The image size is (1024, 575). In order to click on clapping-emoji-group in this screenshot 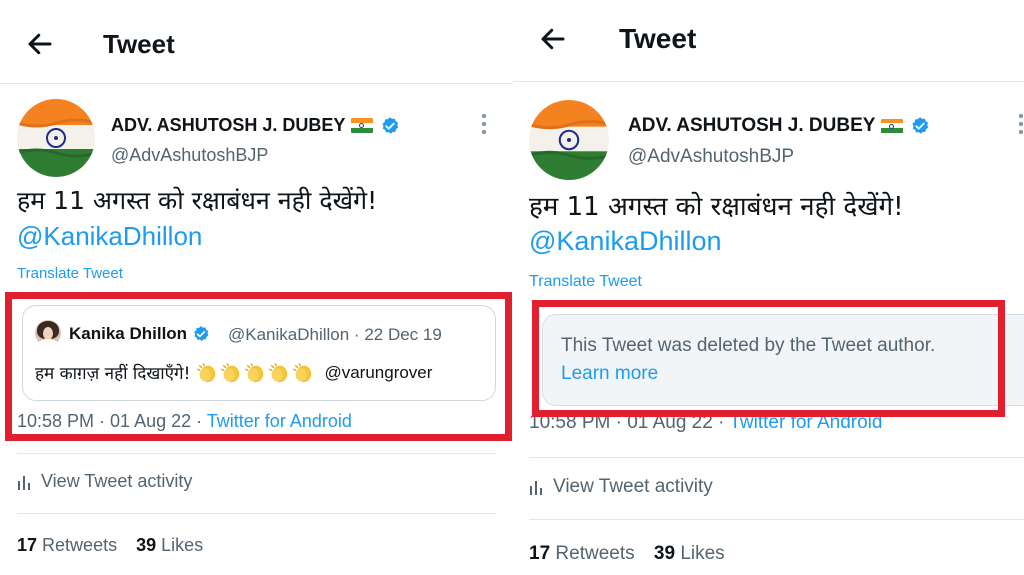, I will do `click(256, 373)`.